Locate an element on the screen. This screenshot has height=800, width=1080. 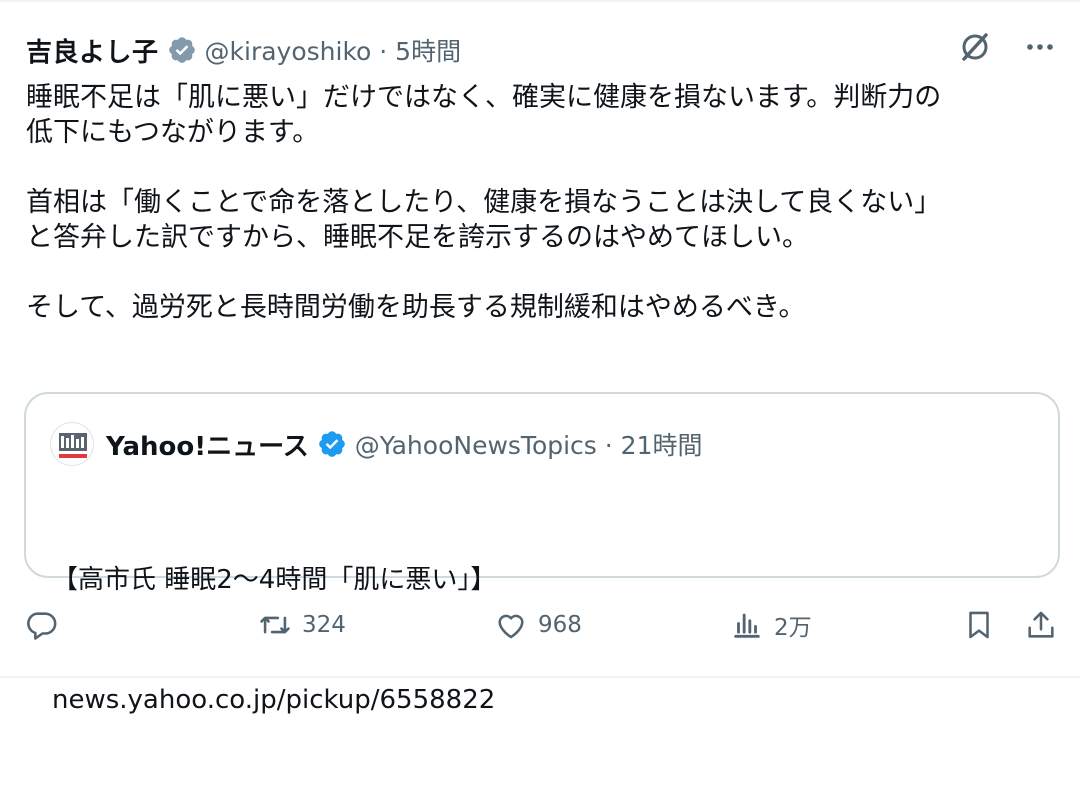
quote-header: Yahoo!ニュース @YahooNewsTopics · 21時間 is located at coordinates (376, 444).